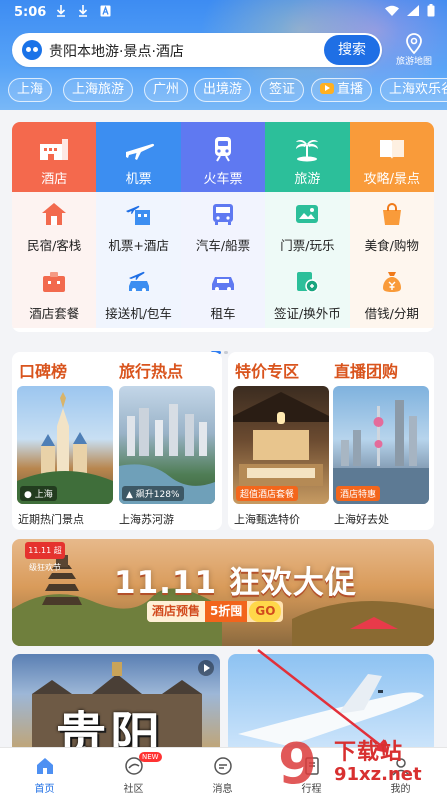 The width and height of the screenshot is (447, 796). Describe the element at coordinates (267, 493) in the screenshot. I see `tile-deal-tag: 超值酒店套餐` at that location.